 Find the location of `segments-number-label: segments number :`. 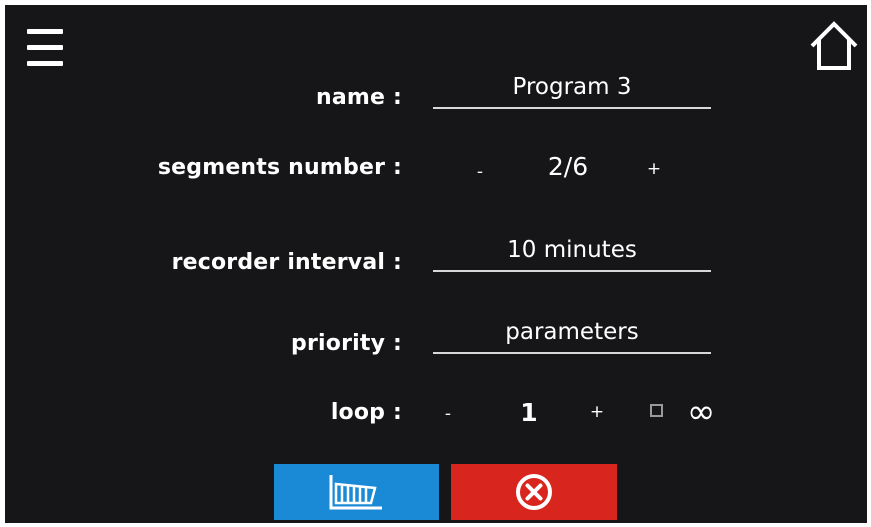

segments-number-label: segments number : is located at coordinates (279, 167).